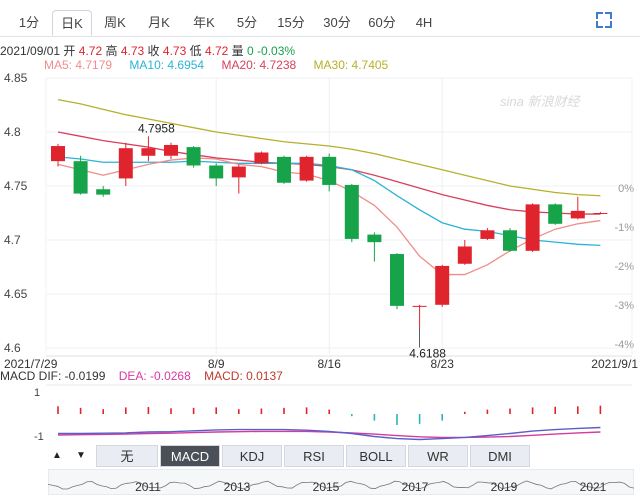 The image size is (640, 497). What do you see at coordinates (53, 376) in the screenshot?
I see `macd-dif-label: MACD DIF: -0.0199` at bounding box center [53, 376].